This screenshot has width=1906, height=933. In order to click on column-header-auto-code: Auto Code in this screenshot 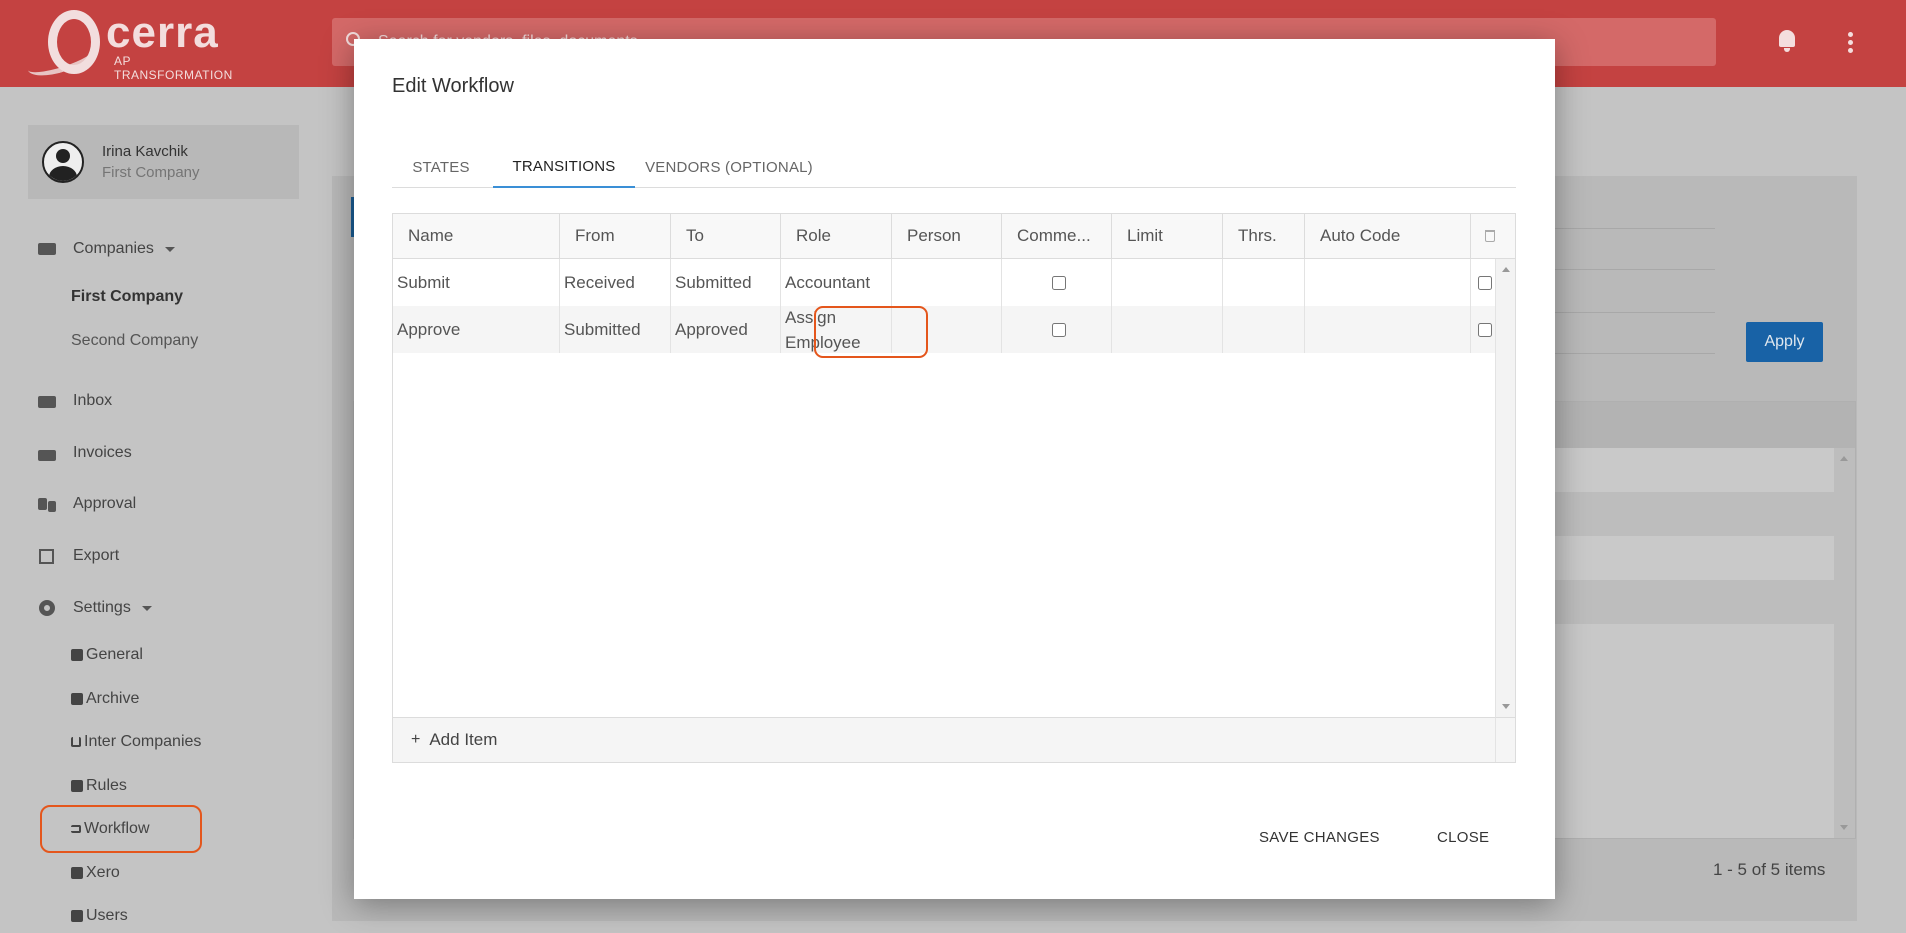, I will do `click(1388, 236)`.